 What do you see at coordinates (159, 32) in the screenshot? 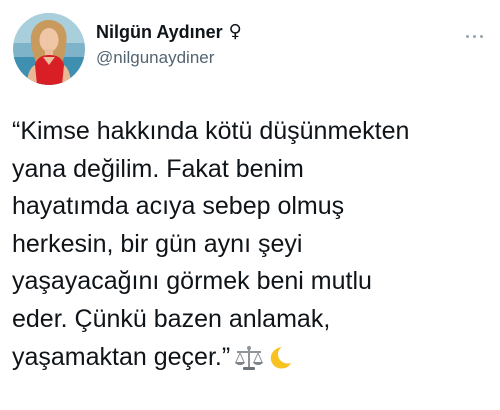
I see `display-name: Nilgün Aydıner` at bounding box center [159, 32].